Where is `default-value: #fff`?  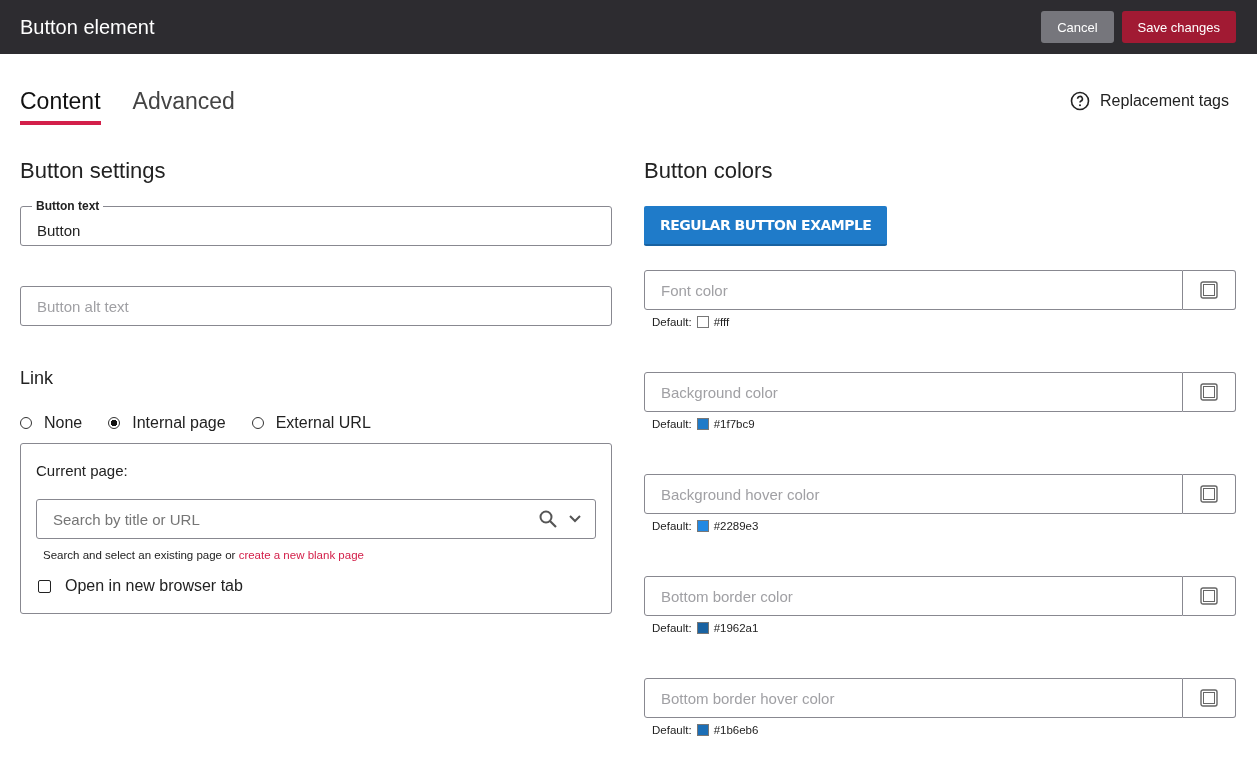 default-value: #fff is located at coordinates (721, 322).